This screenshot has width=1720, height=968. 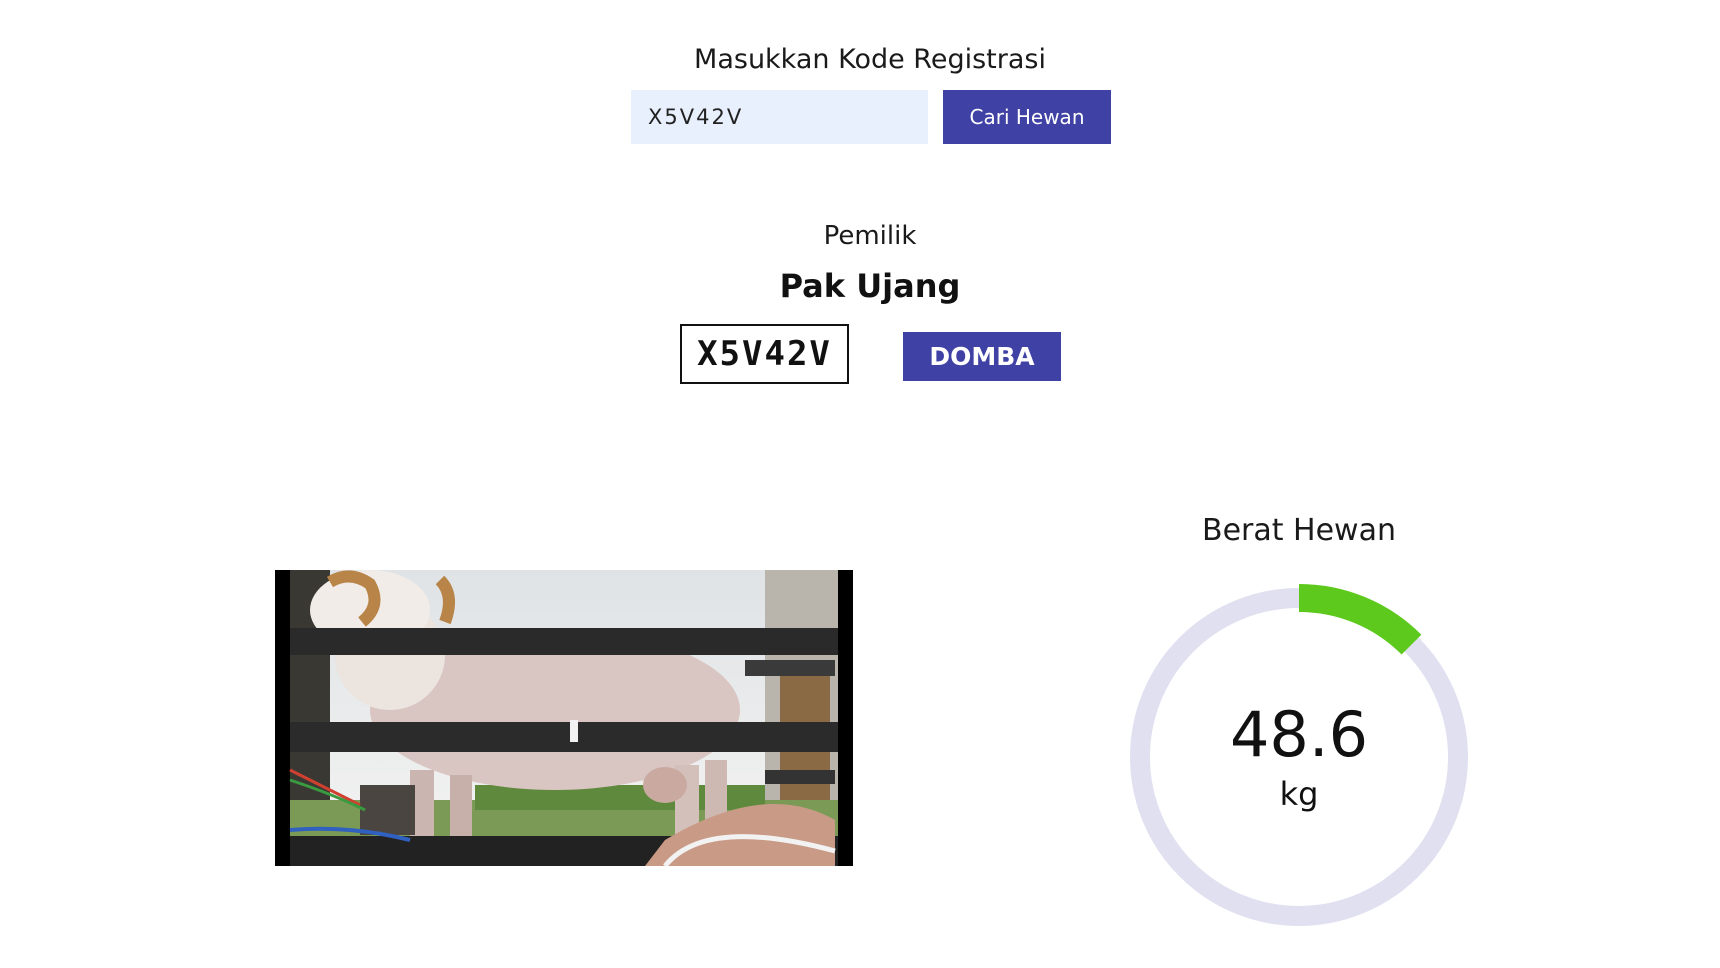 I want to click on camera-feed-image, so click(x=563, y=718).